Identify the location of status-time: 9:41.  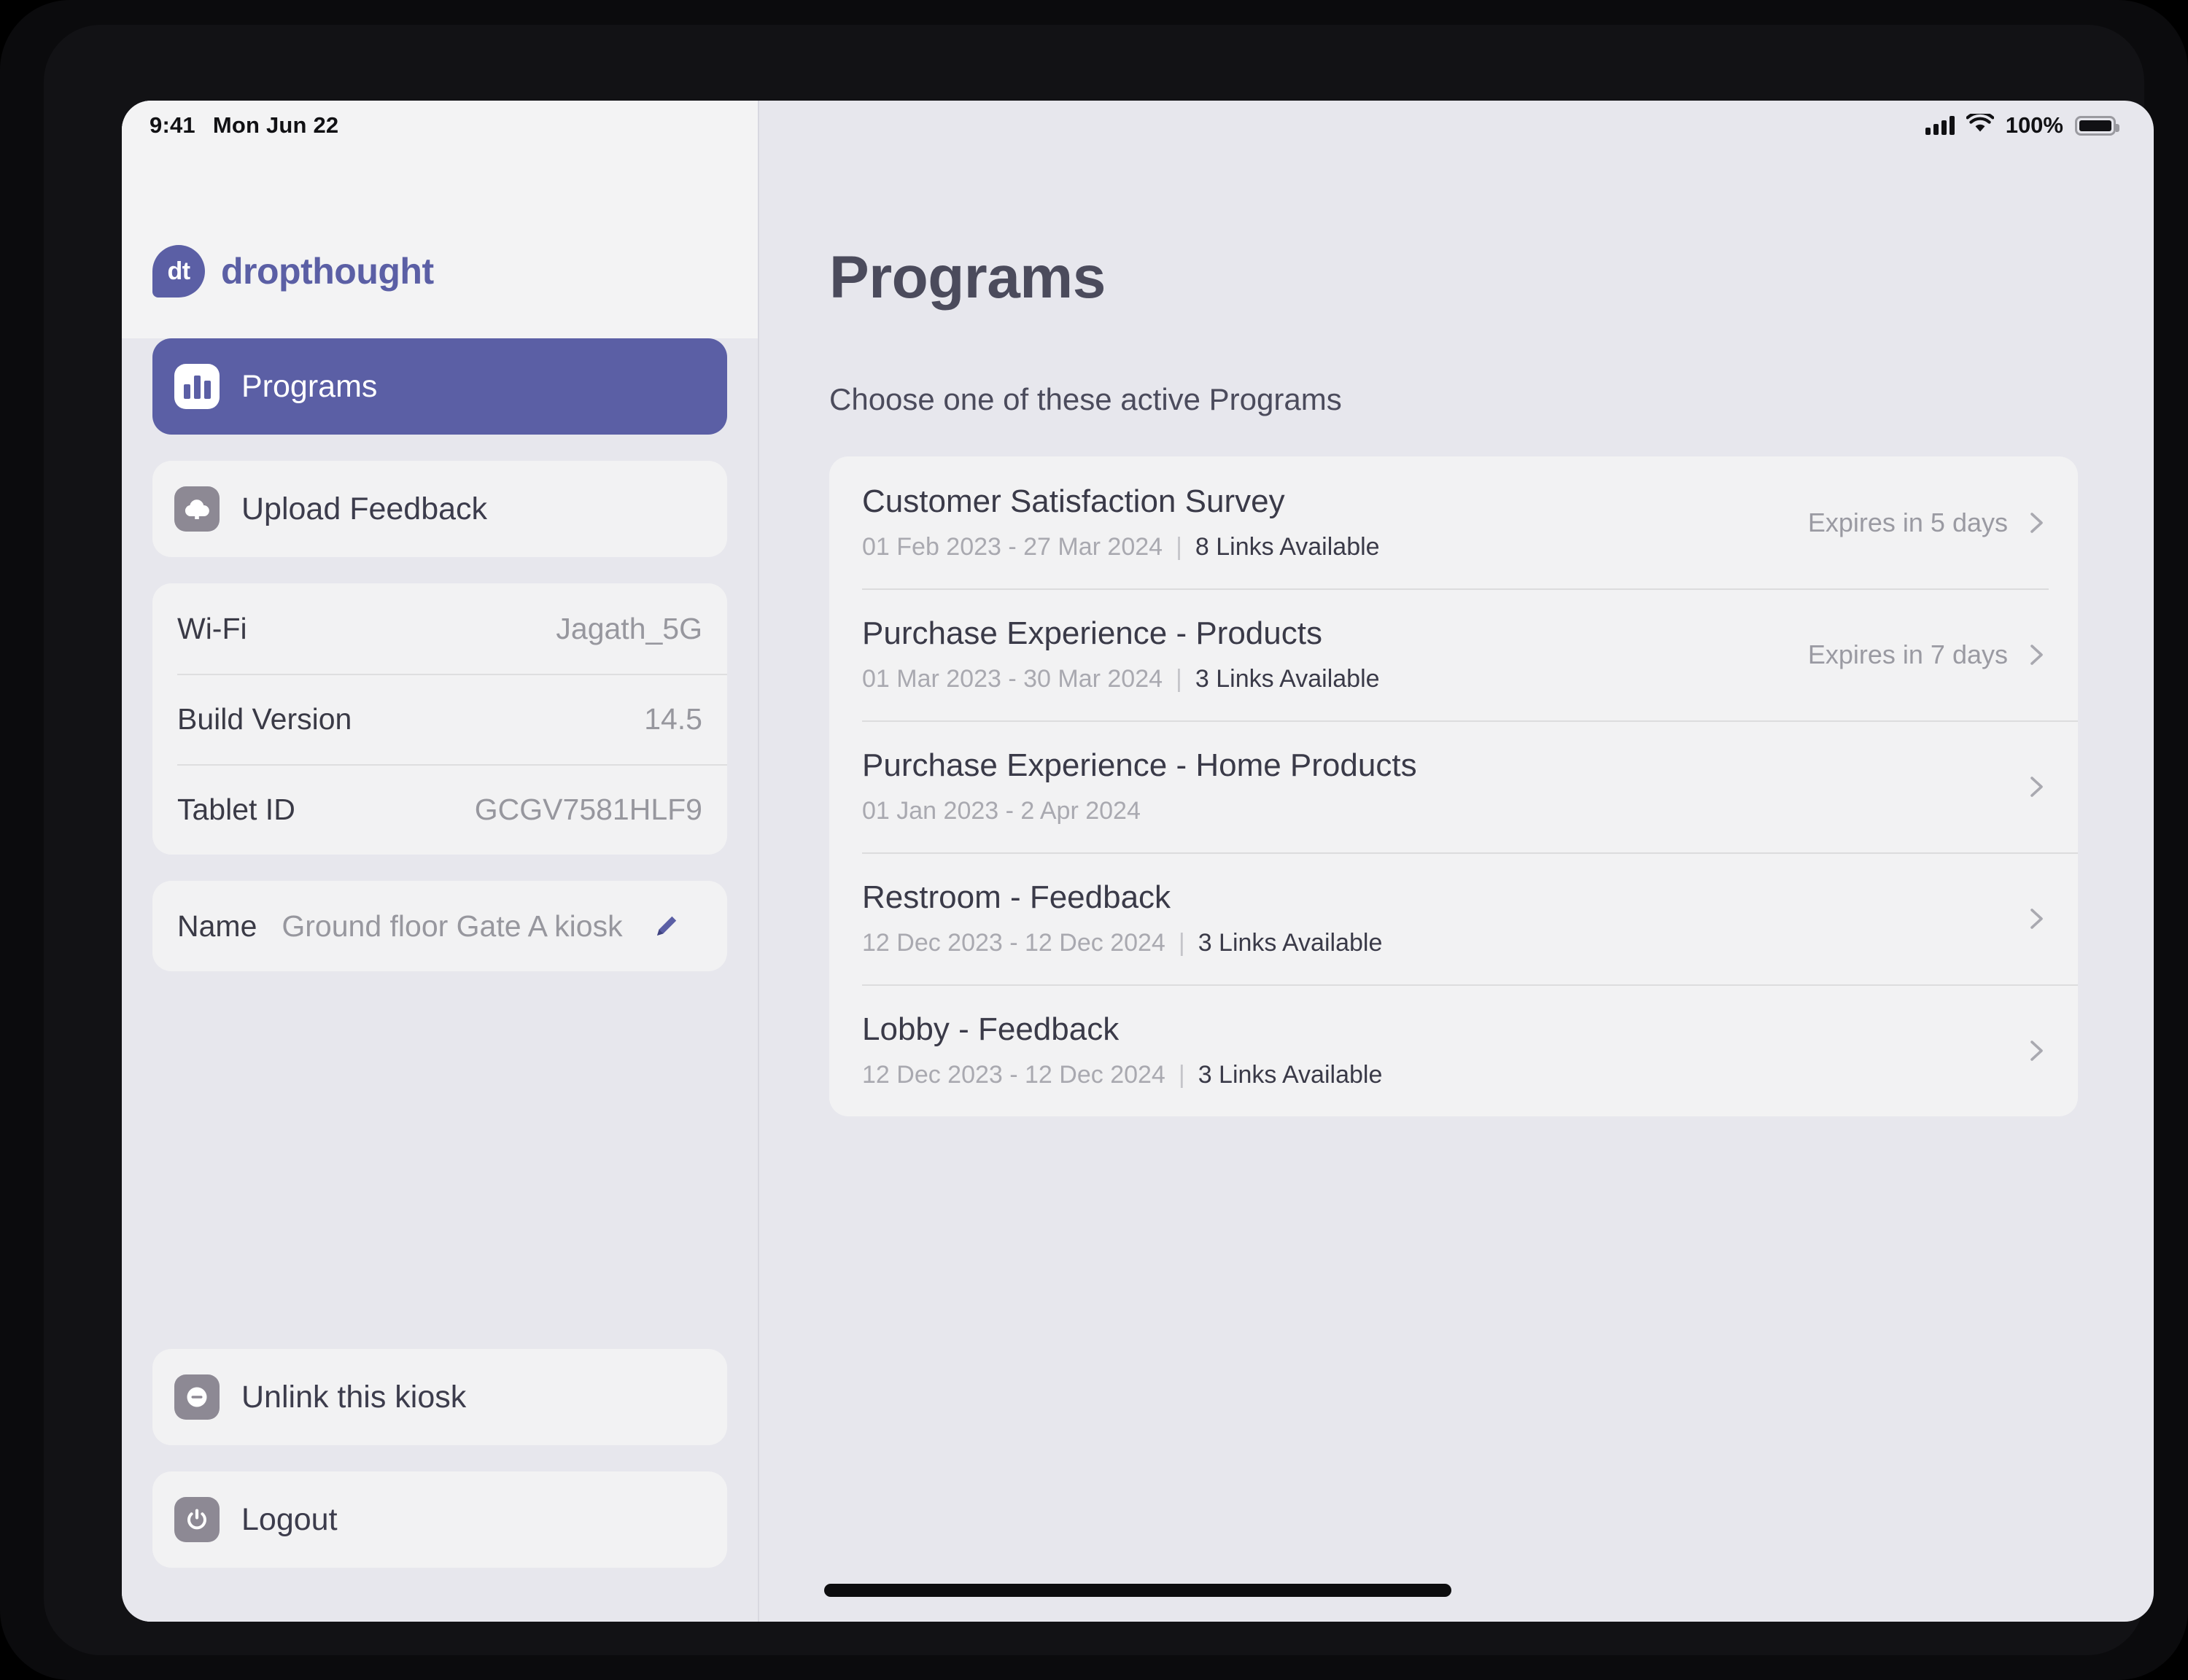
(172, 125).